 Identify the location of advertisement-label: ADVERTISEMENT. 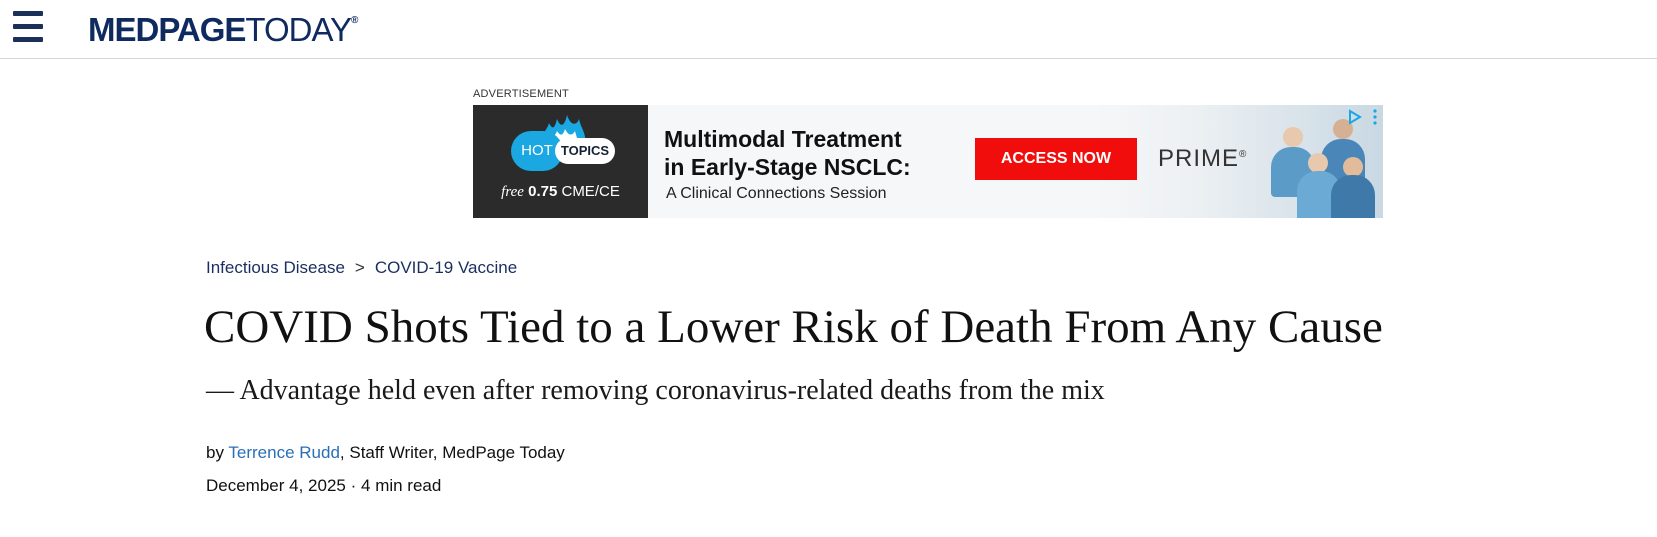
(521, 94).